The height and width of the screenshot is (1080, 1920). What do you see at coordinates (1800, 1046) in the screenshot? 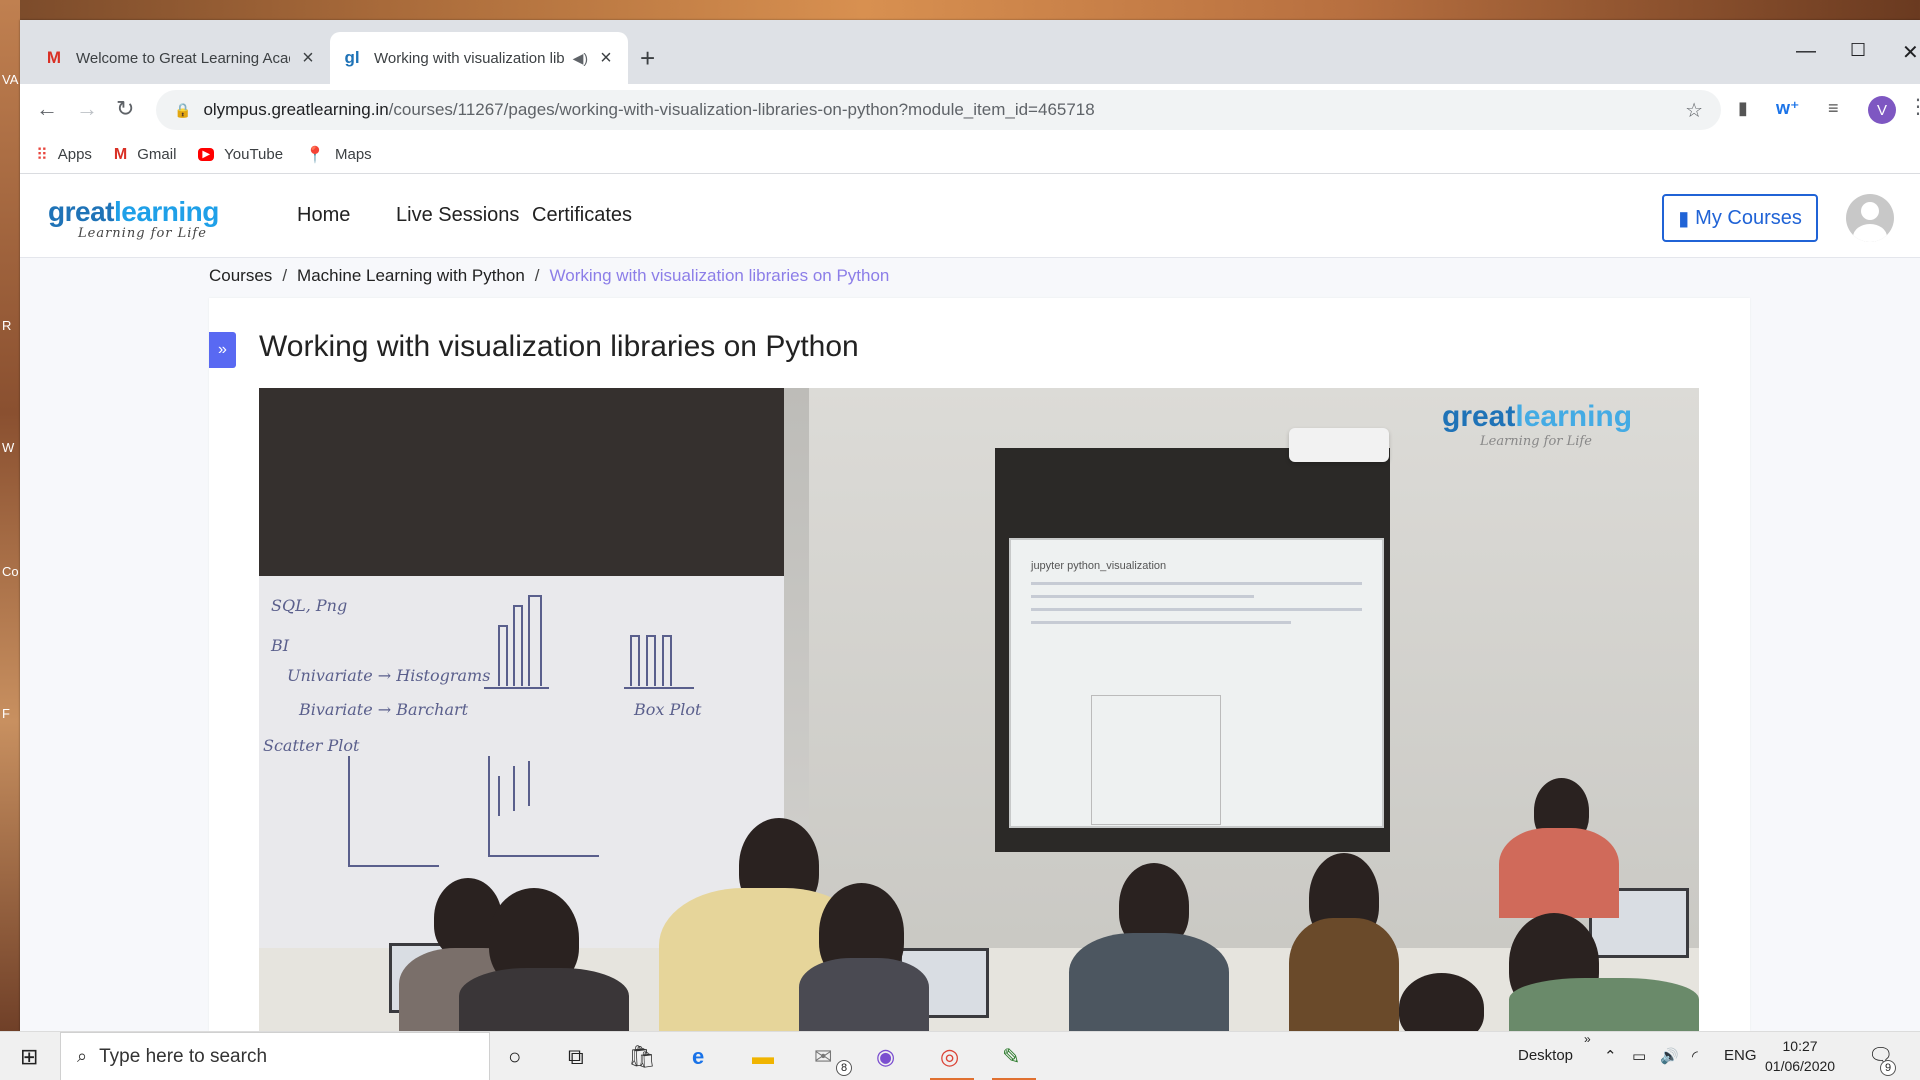
I see `clock-time: 10:27` at bounding box center [1800, 1046].